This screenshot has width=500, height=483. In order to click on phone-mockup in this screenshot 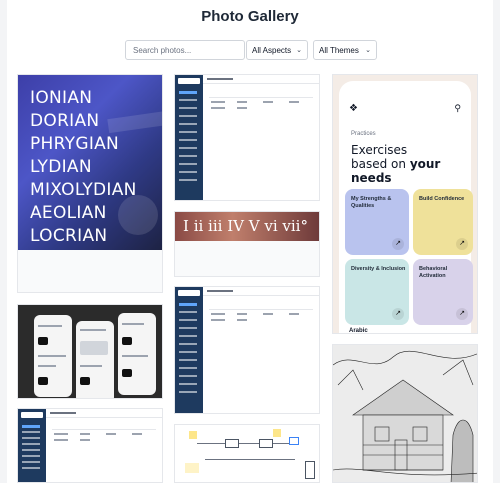, I will do `click(53, 356)`.